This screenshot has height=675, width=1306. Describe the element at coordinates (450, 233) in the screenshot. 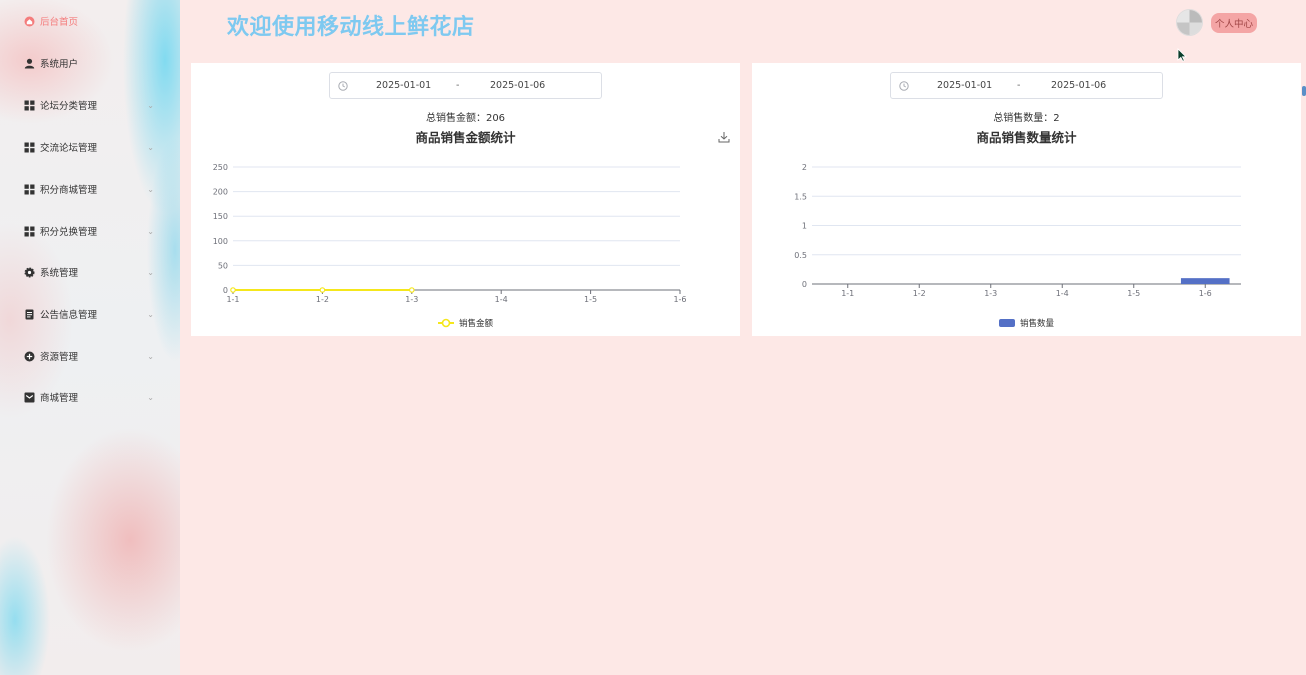

I see `line-chart: 0 50 100 150 200 250 1-1 1-2 1-3 1-4 1-5 1-6` at that location.